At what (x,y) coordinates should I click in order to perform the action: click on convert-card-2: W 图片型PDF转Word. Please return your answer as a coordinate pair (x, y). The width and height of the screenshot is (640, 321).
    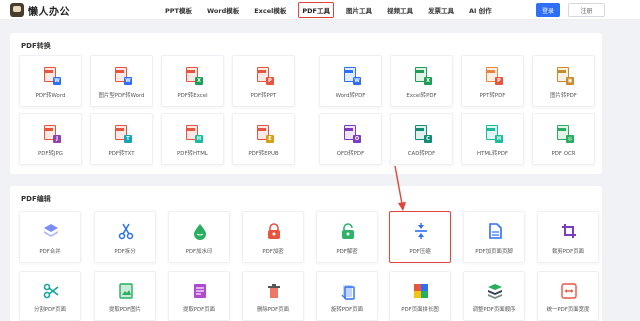
    Looking at the image, I should click on (121, 81).